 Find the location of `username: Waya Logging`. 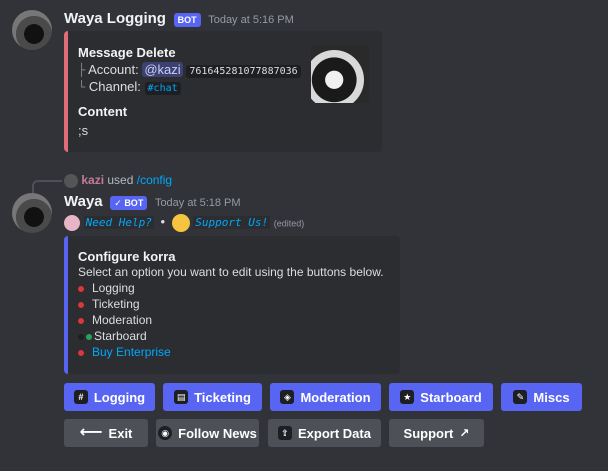

username: Waya Logging is located at coordinates (115, 18).